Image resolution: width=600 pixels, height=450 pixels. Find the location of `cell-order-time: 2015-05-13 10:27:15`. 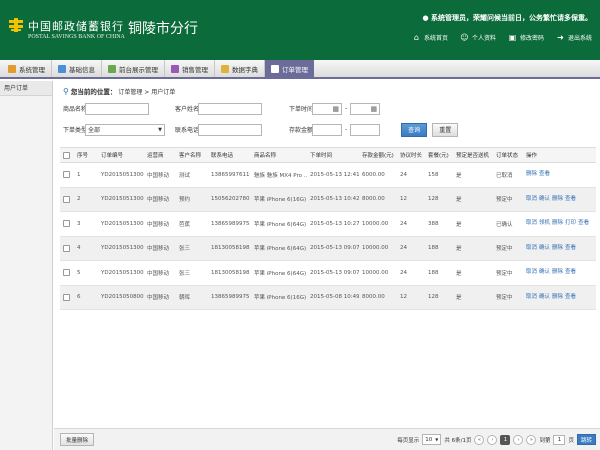

cell-order-time: 2015-05-13 10:27:15 is located at coordinates (333, 224).